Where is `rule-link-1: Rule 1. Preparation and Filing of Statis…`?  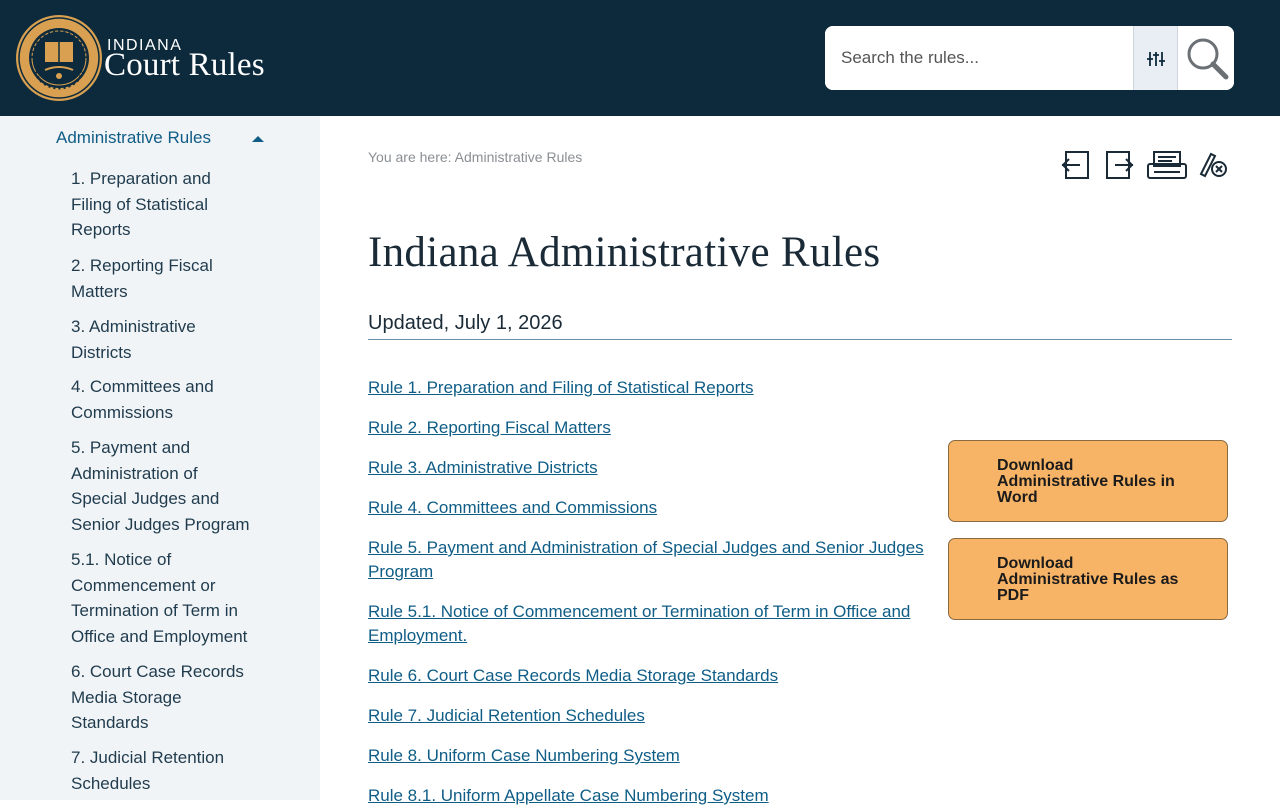
rule-link-1: Rule 1. Preparation and Filing of Statis… is located at coordinates (648, 388).